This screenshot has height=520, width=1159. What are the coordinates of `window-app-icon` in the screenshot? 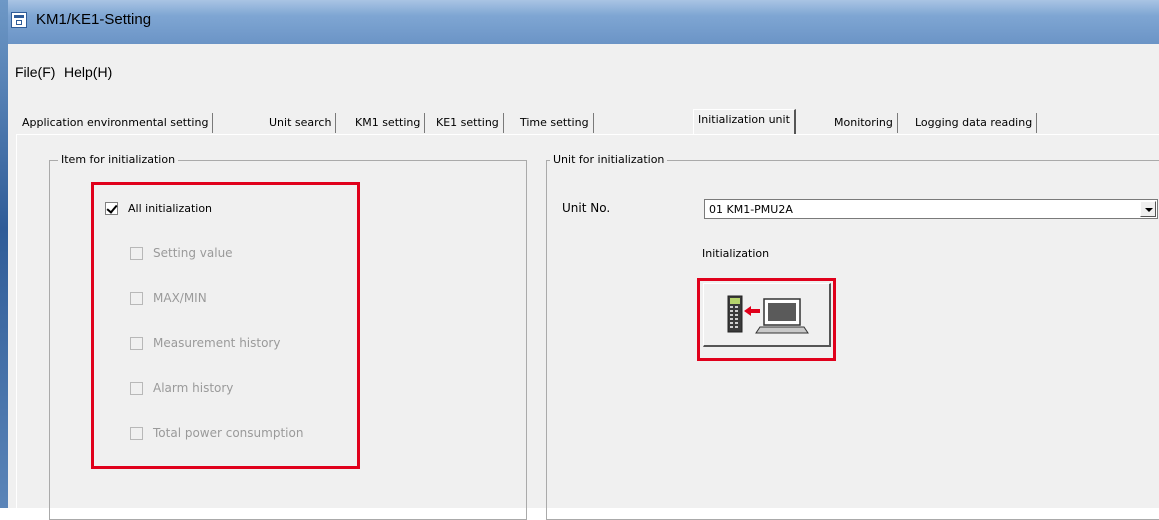 It's located at (19, 20).